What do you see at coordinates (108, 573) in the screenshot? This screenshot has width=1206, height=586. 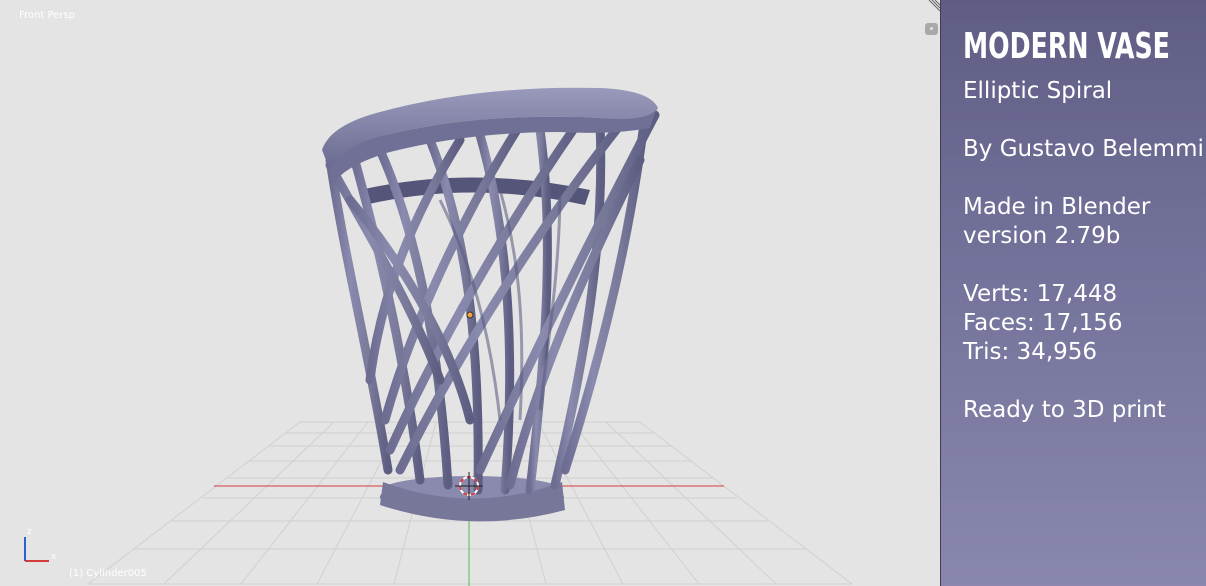 I see `object-label: (1) Cylinder005` at bounding box center [108, 573].